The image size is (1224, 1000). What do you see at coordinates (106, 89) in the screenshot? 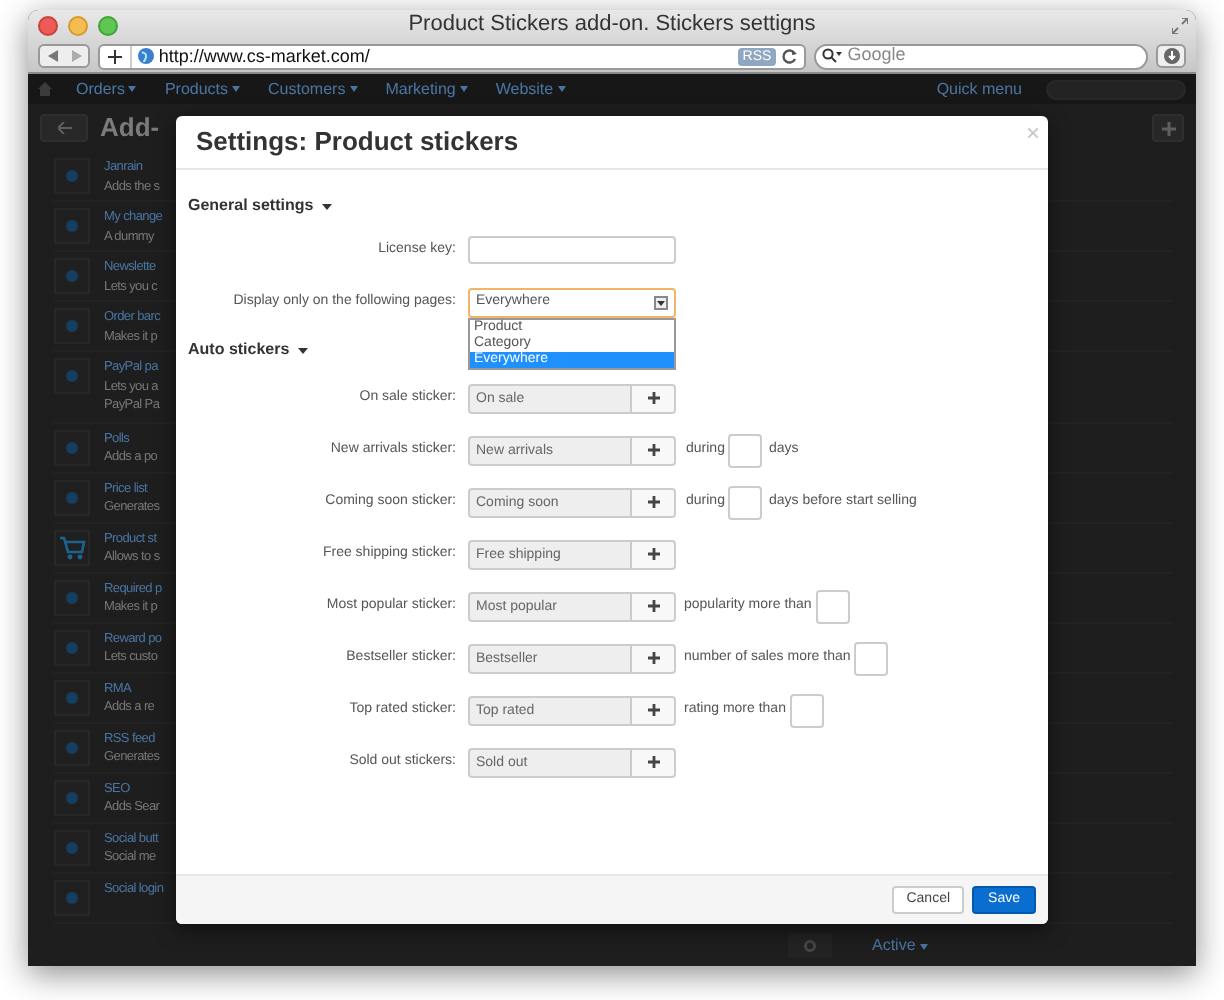
I see `nav-menu-item: Orders` at bounding box center [106, 89].